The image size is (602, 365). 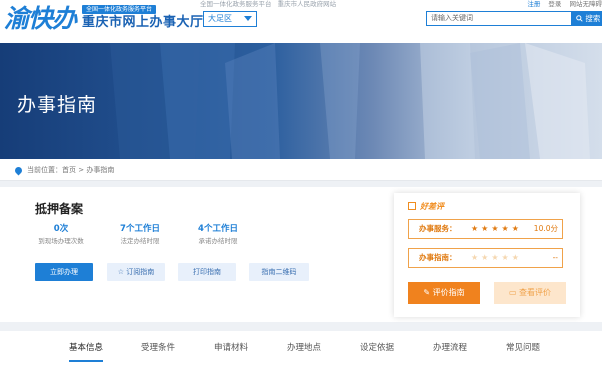 What do you see at coordinates (143, 22) in the screenshot?
I see `logo-hall-name: 重庆市网上办事大厅` at bounding box center [143, 22].